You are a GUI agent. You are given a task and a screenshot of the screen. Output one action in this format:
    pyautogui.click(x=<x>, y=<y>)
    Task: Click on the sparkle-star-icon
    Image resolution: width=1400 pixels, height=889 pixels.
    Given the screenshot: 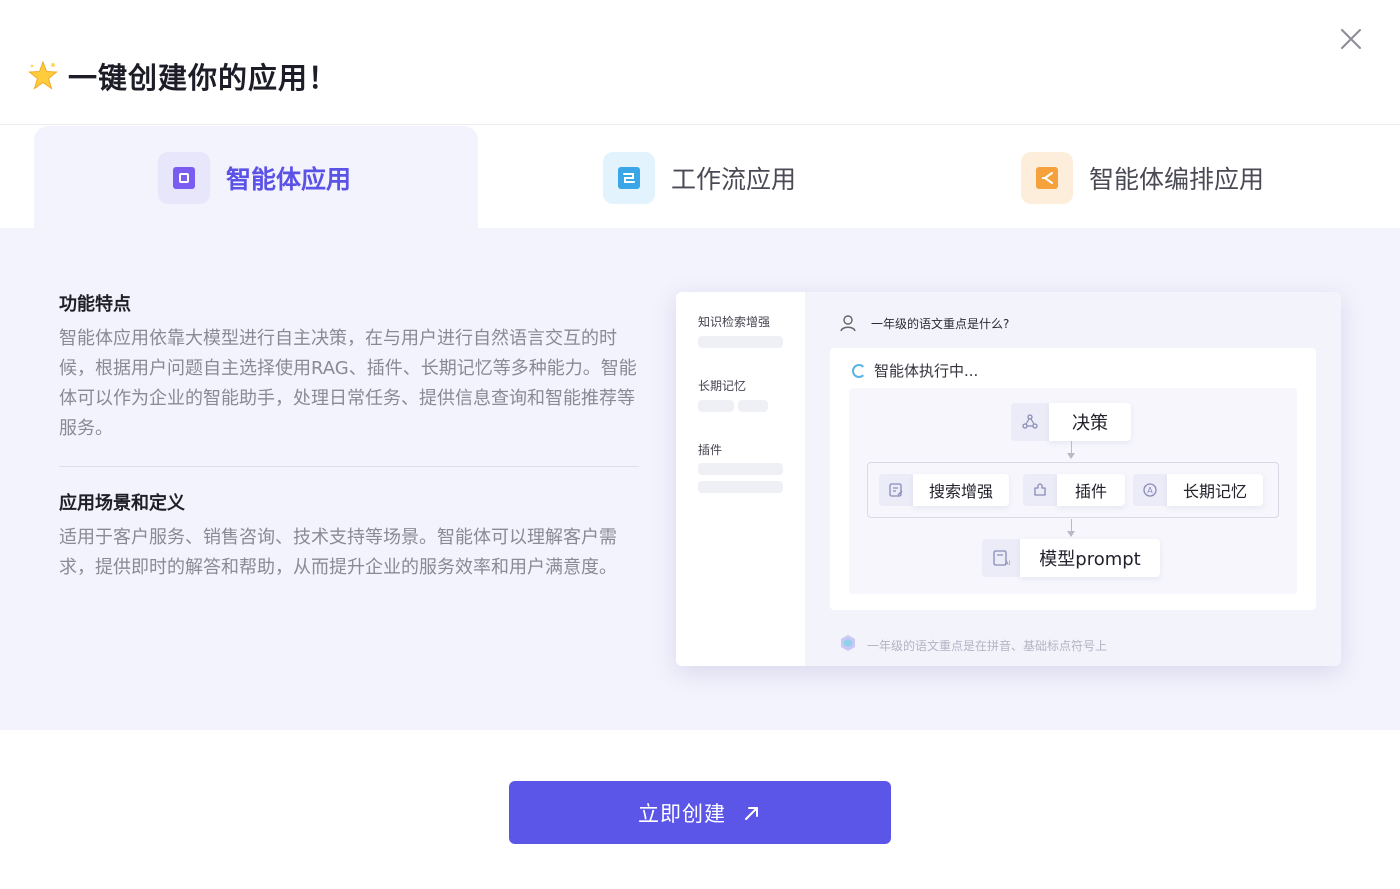 What is the action you would take?
    pyautogui.click(x=43, y=76)
    